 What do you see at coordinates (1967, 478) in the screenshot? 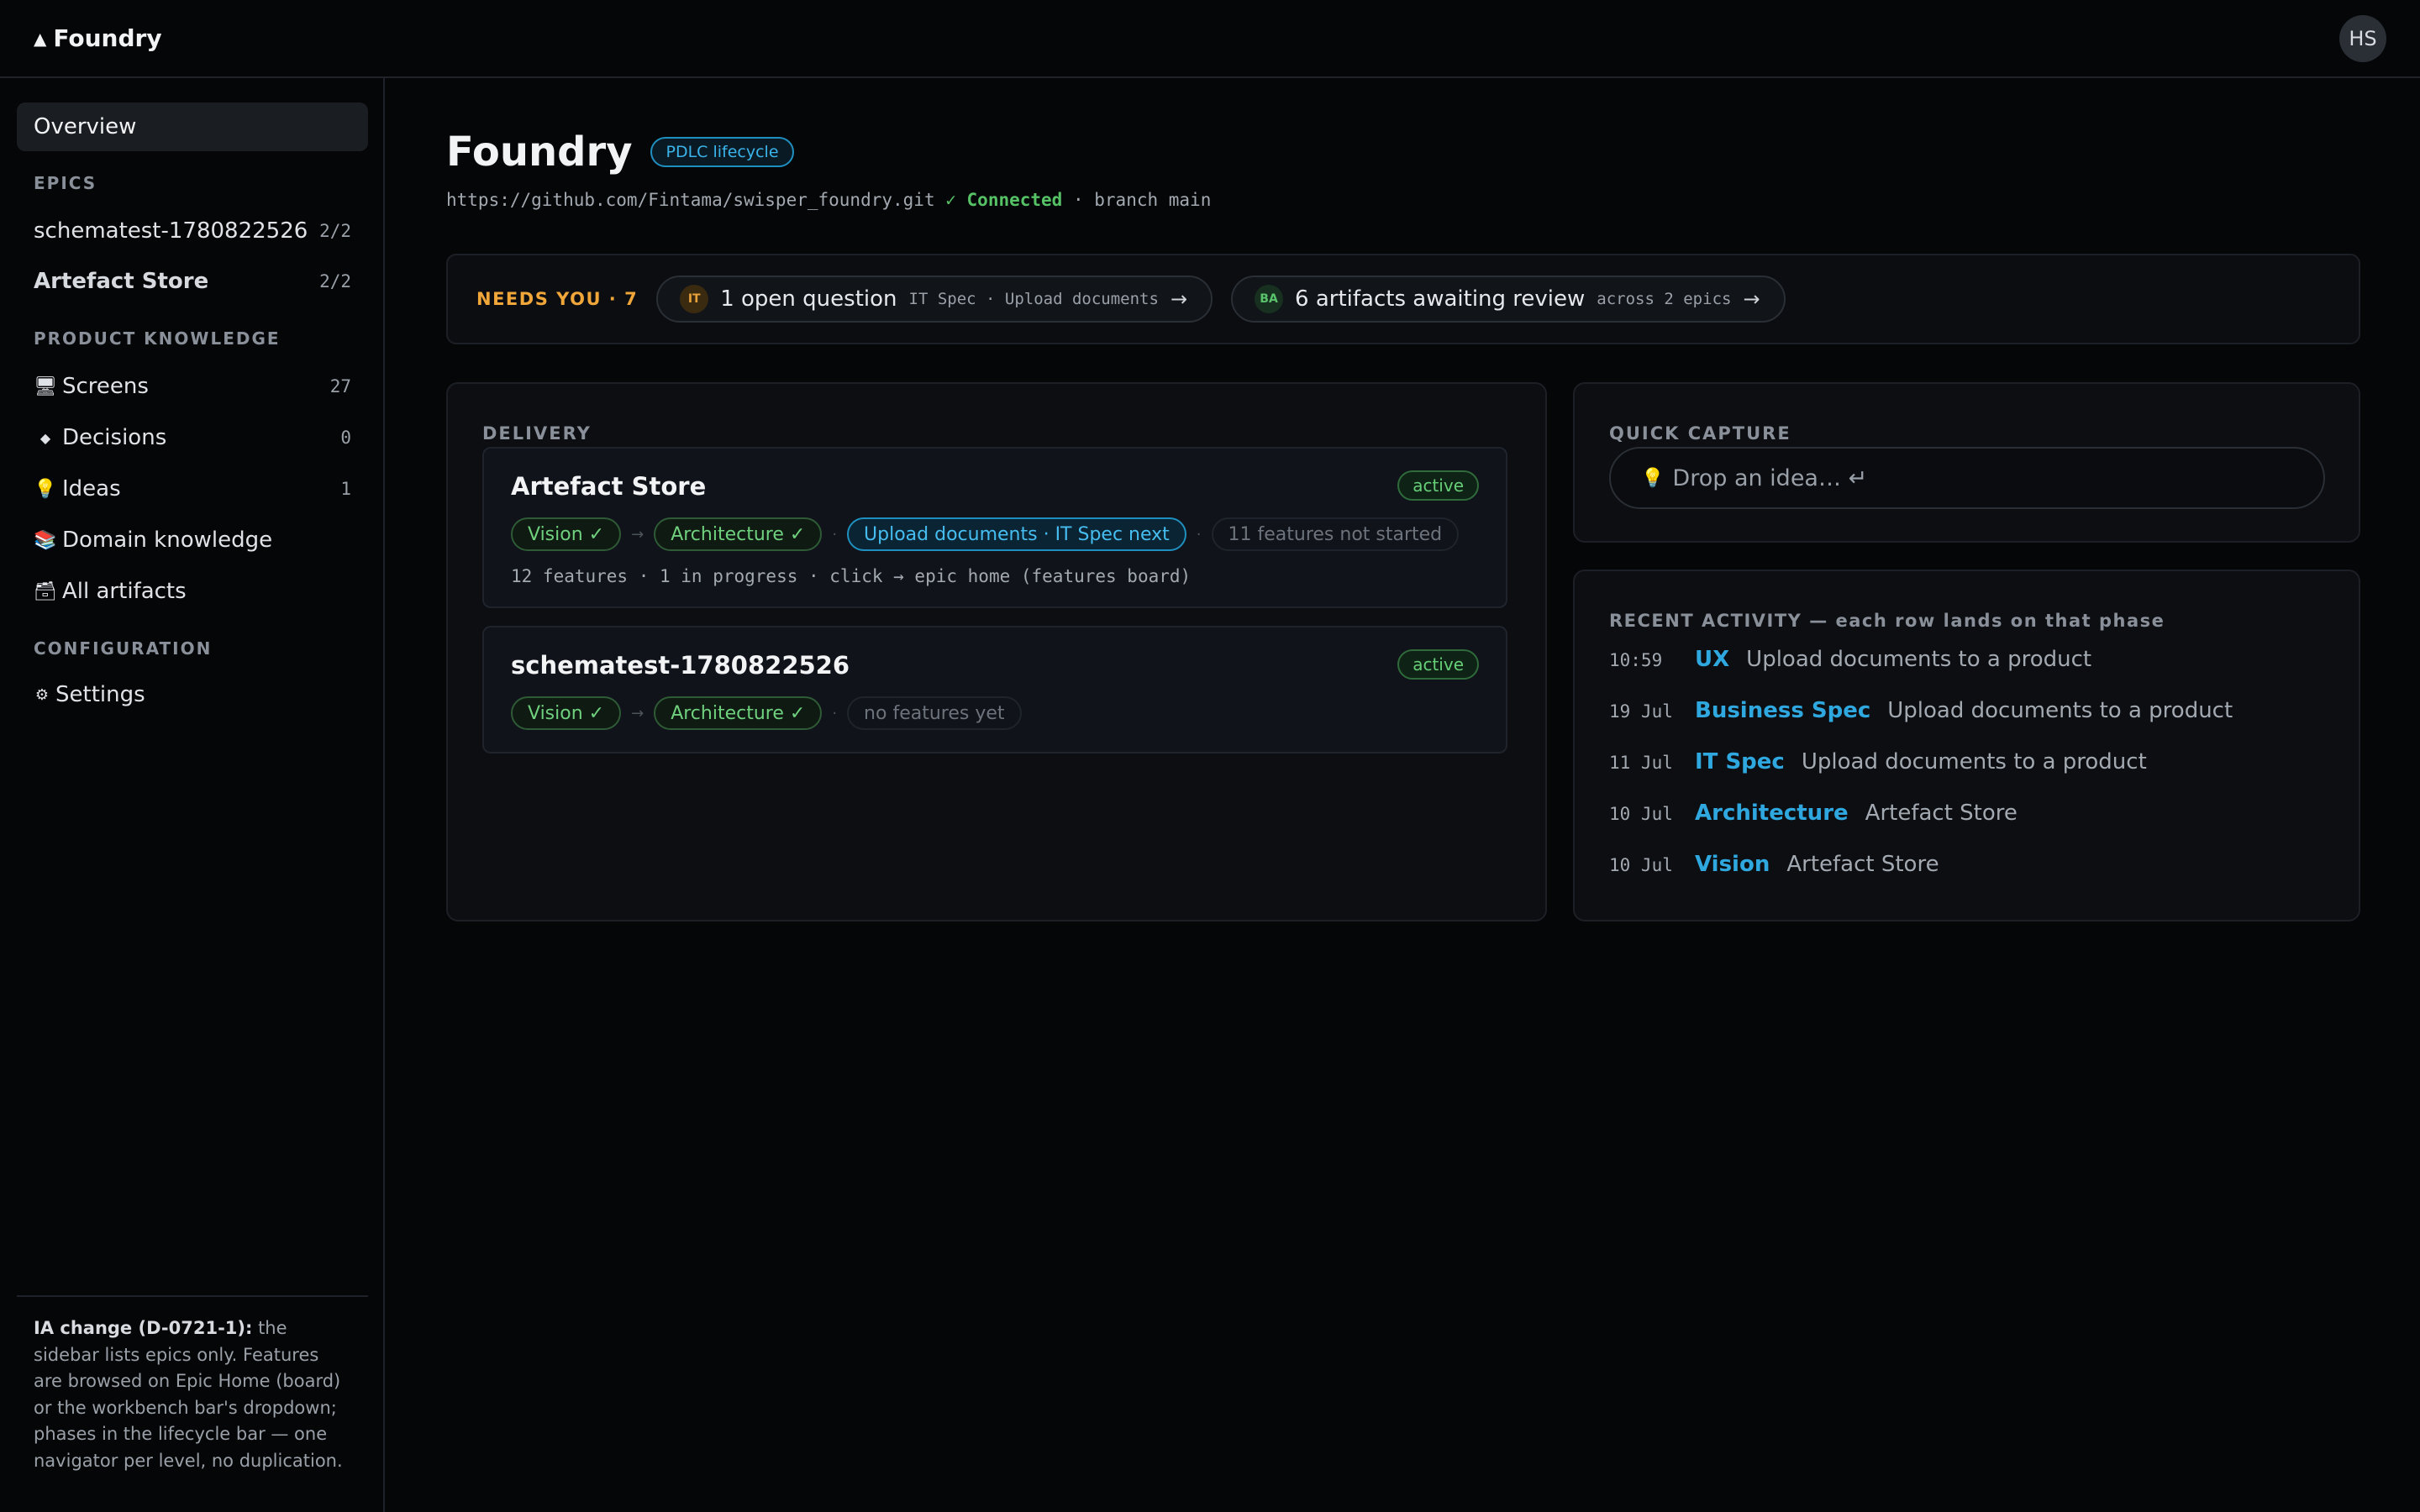
I see `quick-capture-input: 💡 Drop an idea… ↵` at bounding box center [1967, 478].